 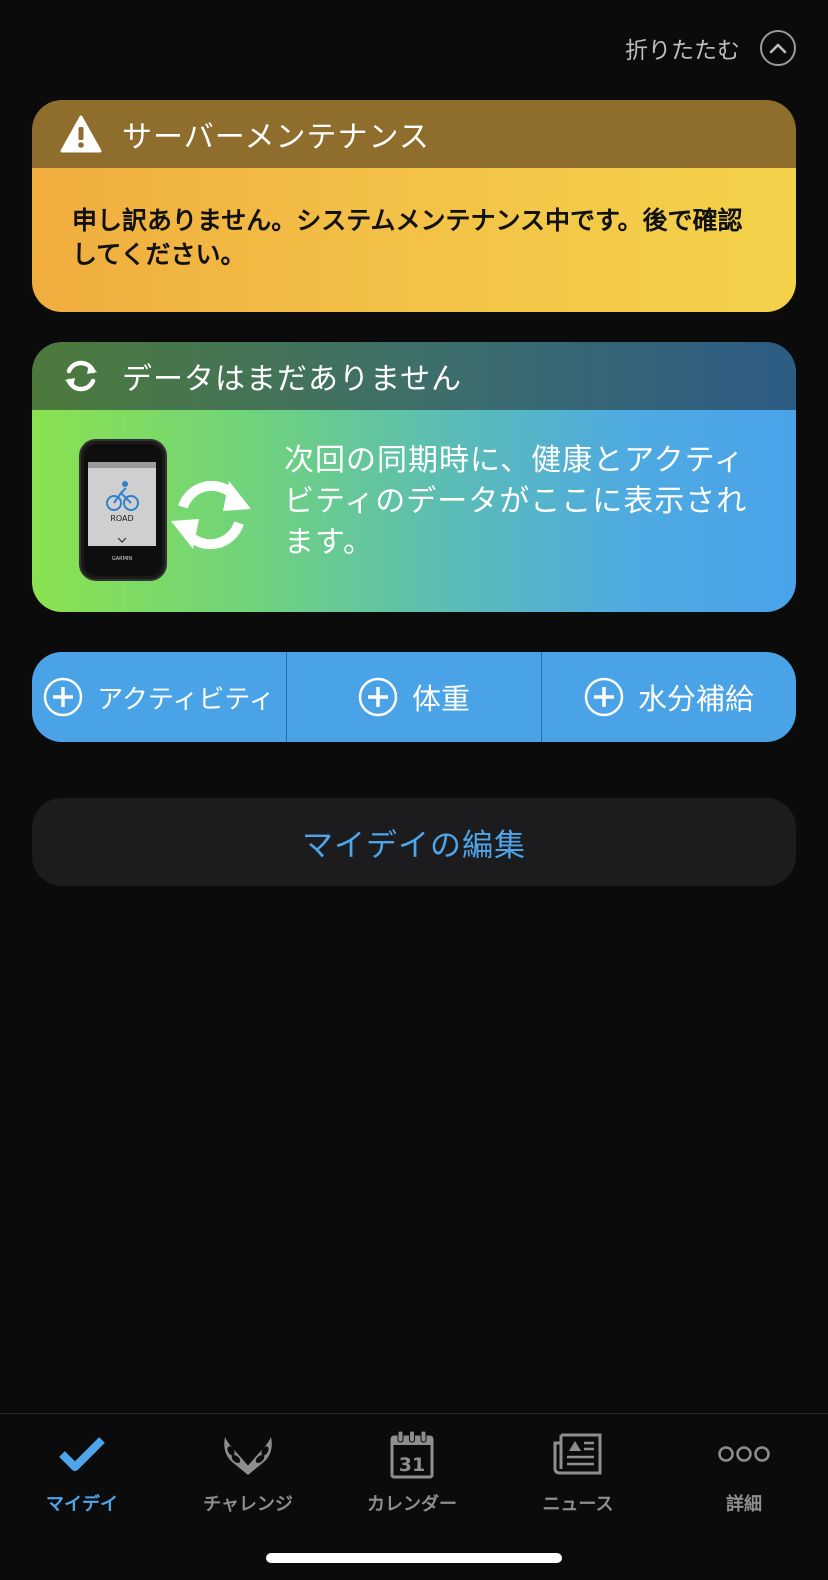 I want to click on edit-my-day-label: マイデイの編集, so click(x=414, y=845).